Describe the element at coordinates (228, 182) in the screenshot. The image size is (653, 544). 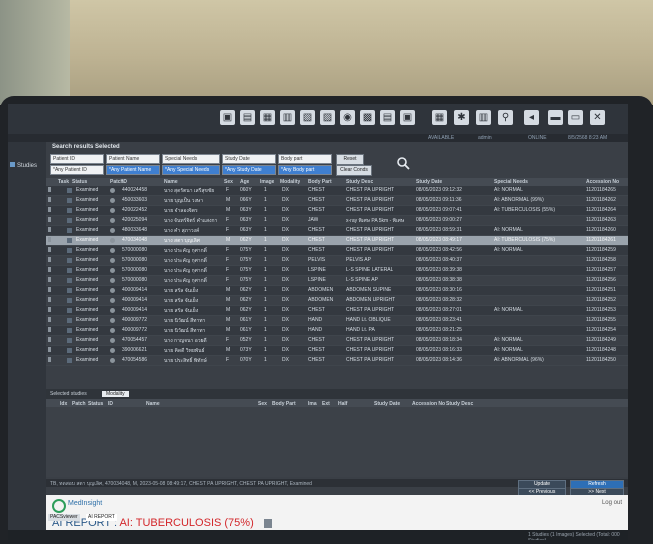
I see `col-sex: Sex` at that location.